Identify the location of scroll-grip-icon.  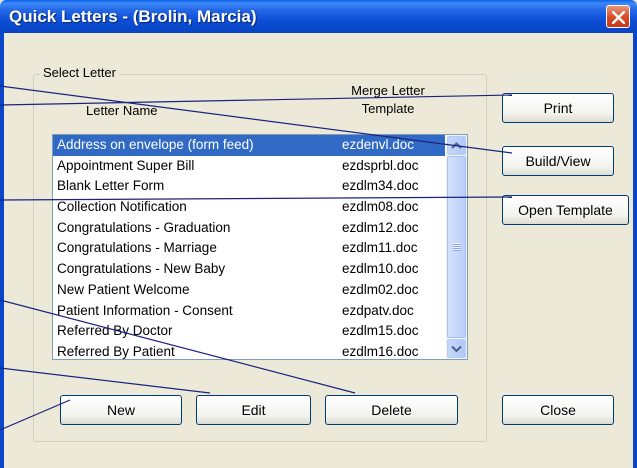
(457, 247).